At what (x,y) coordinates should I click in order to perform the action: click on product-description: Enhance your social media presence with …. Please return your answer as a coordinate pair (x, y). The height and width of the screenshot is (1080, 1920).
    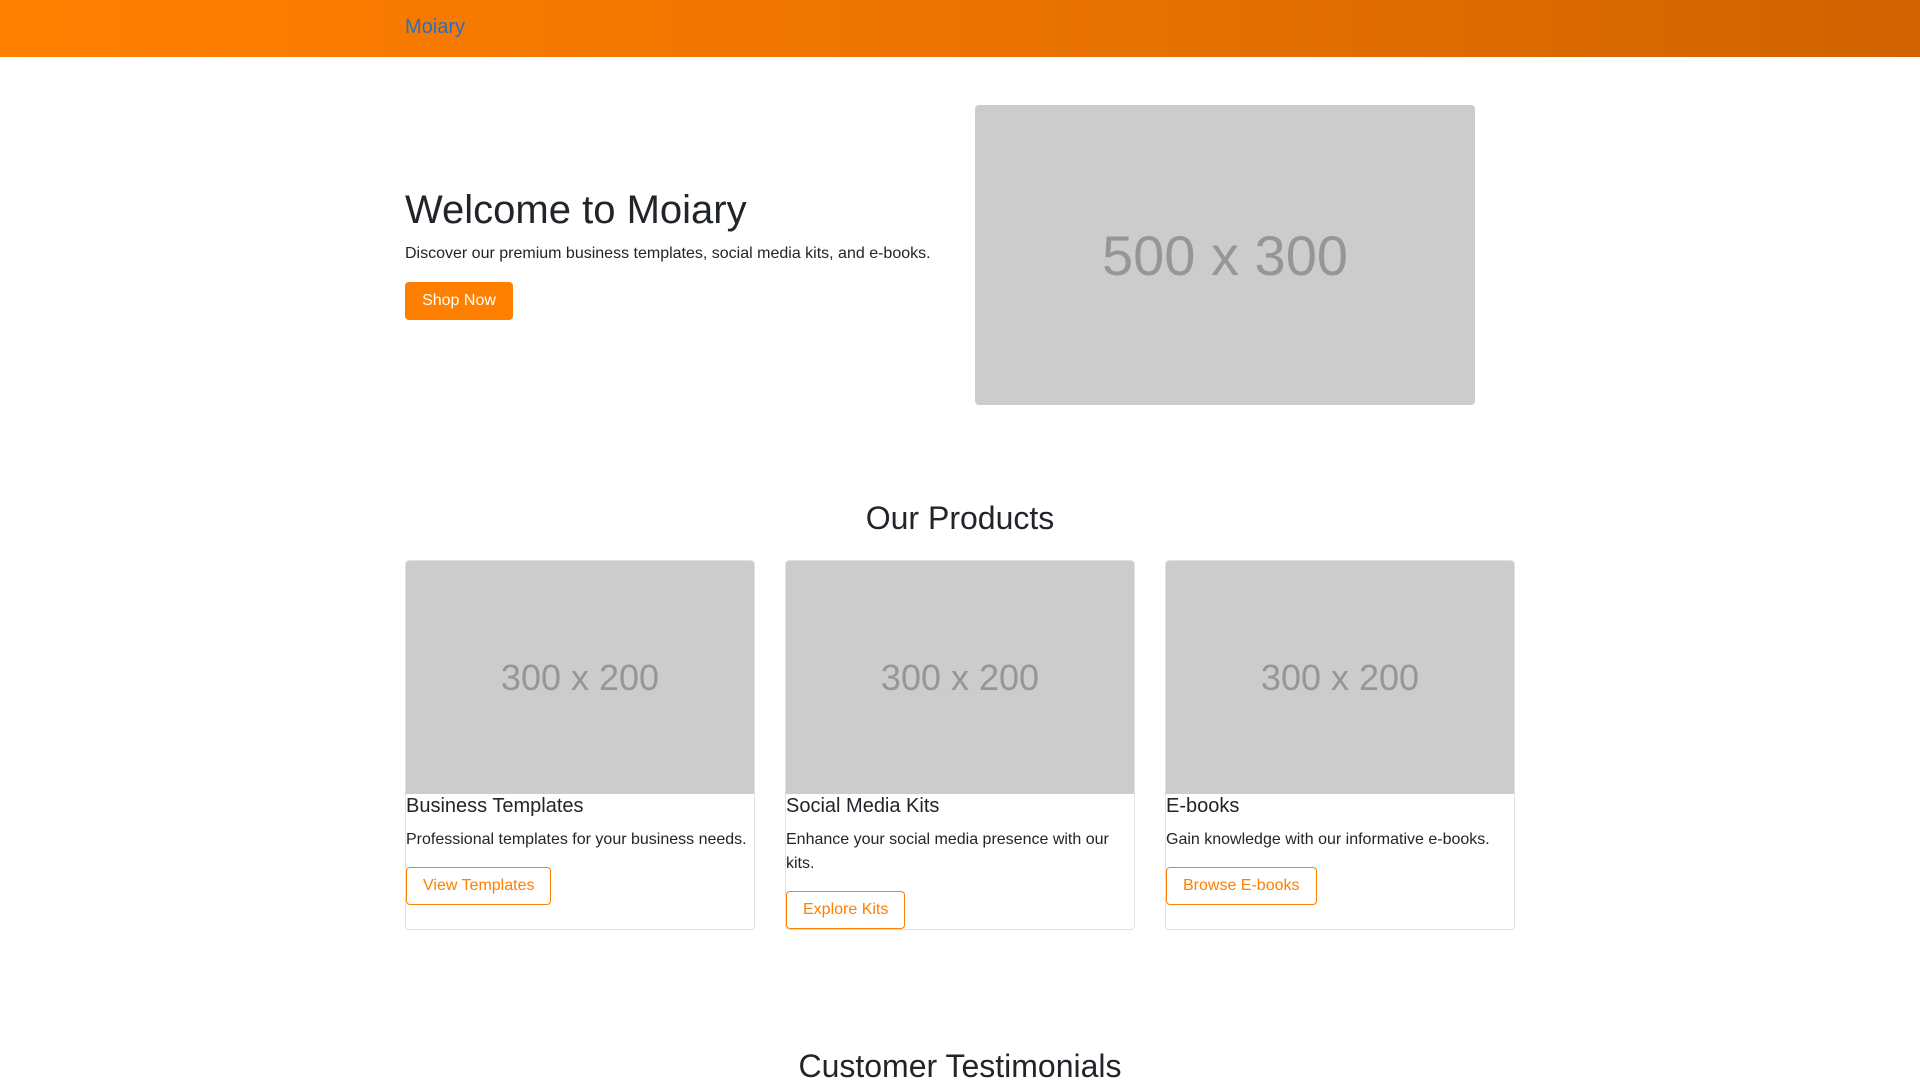
    Looking at the image, I should click on (947, 851).